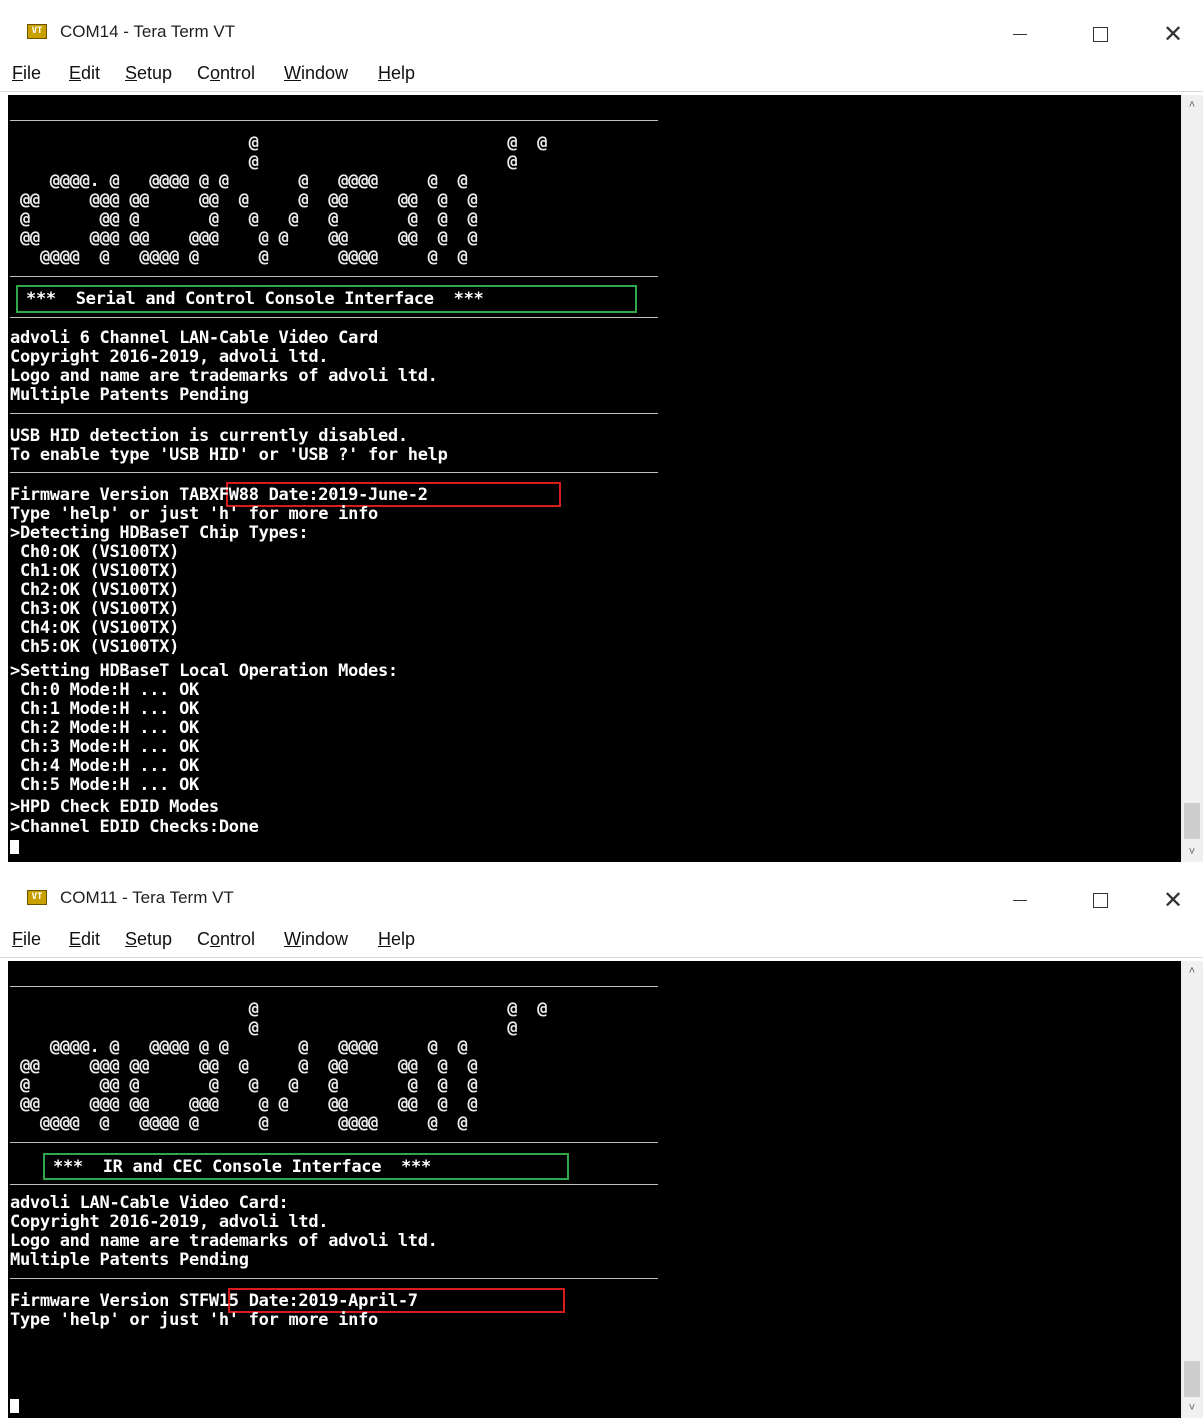  What do you see at coordinates (149, 1203) in the screenshot?
I see `info-line: advoli LAN-Cable Video Card:` at bounding box center [149, 1203].